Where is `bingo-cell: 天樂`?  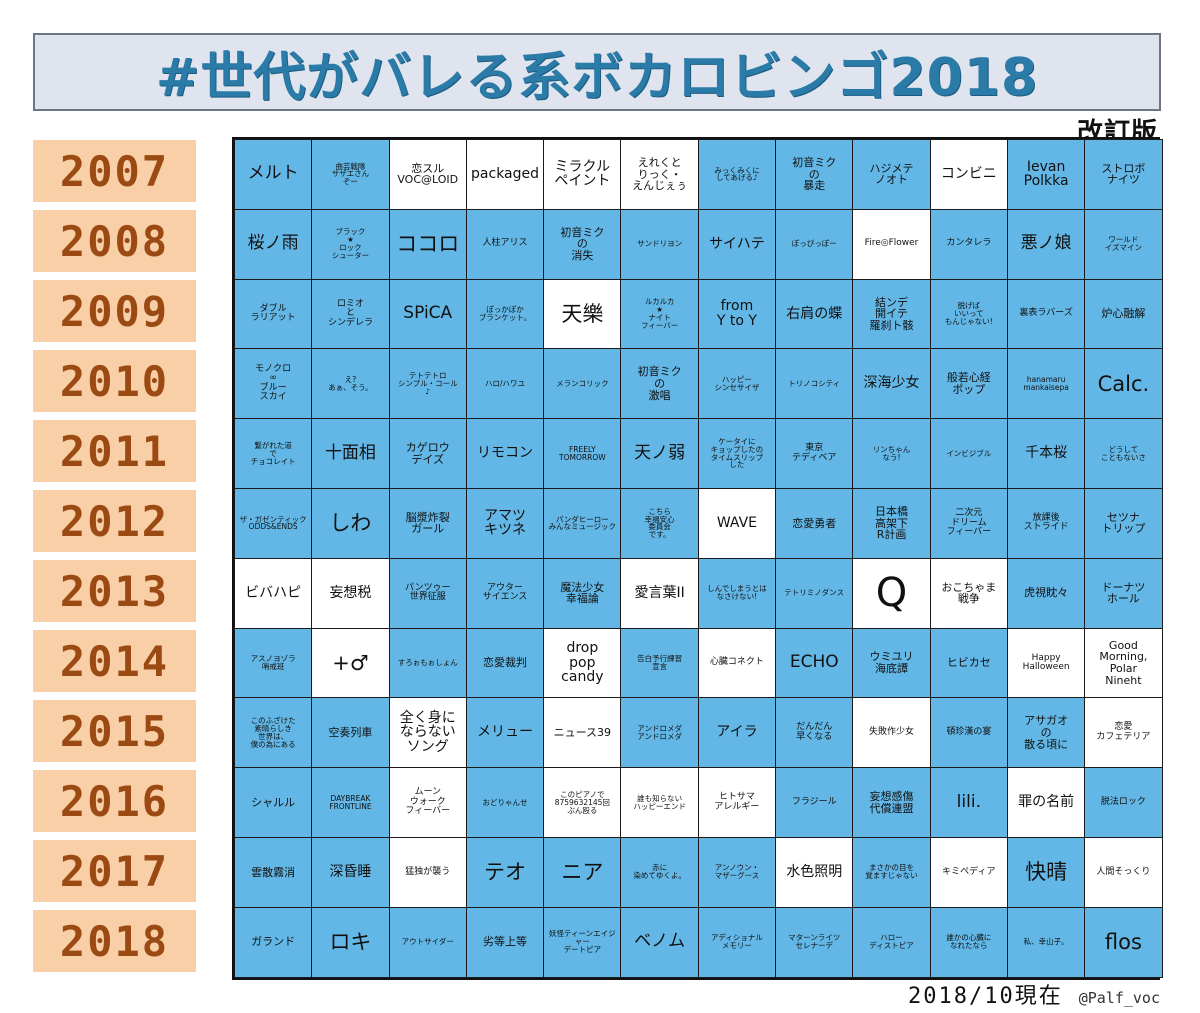 bingo-cell: 天樂 is located at coordinates (582, 314).